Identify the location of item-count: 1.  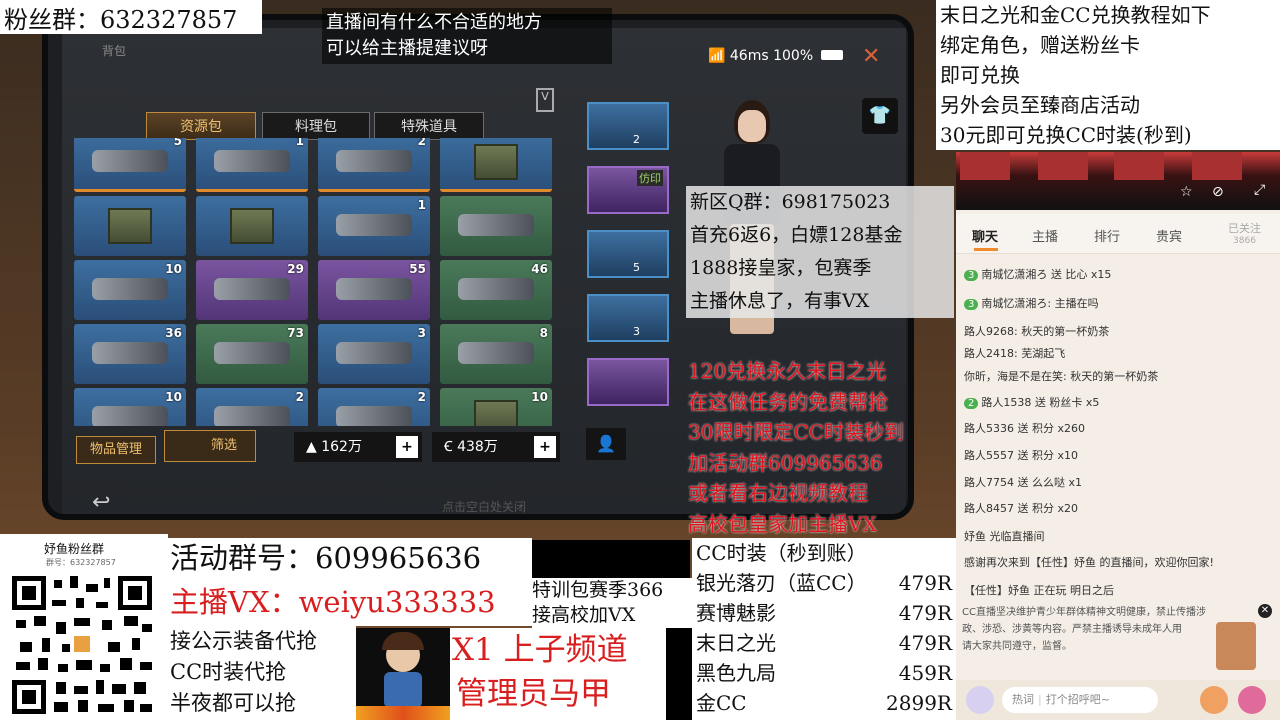
(299, 143).